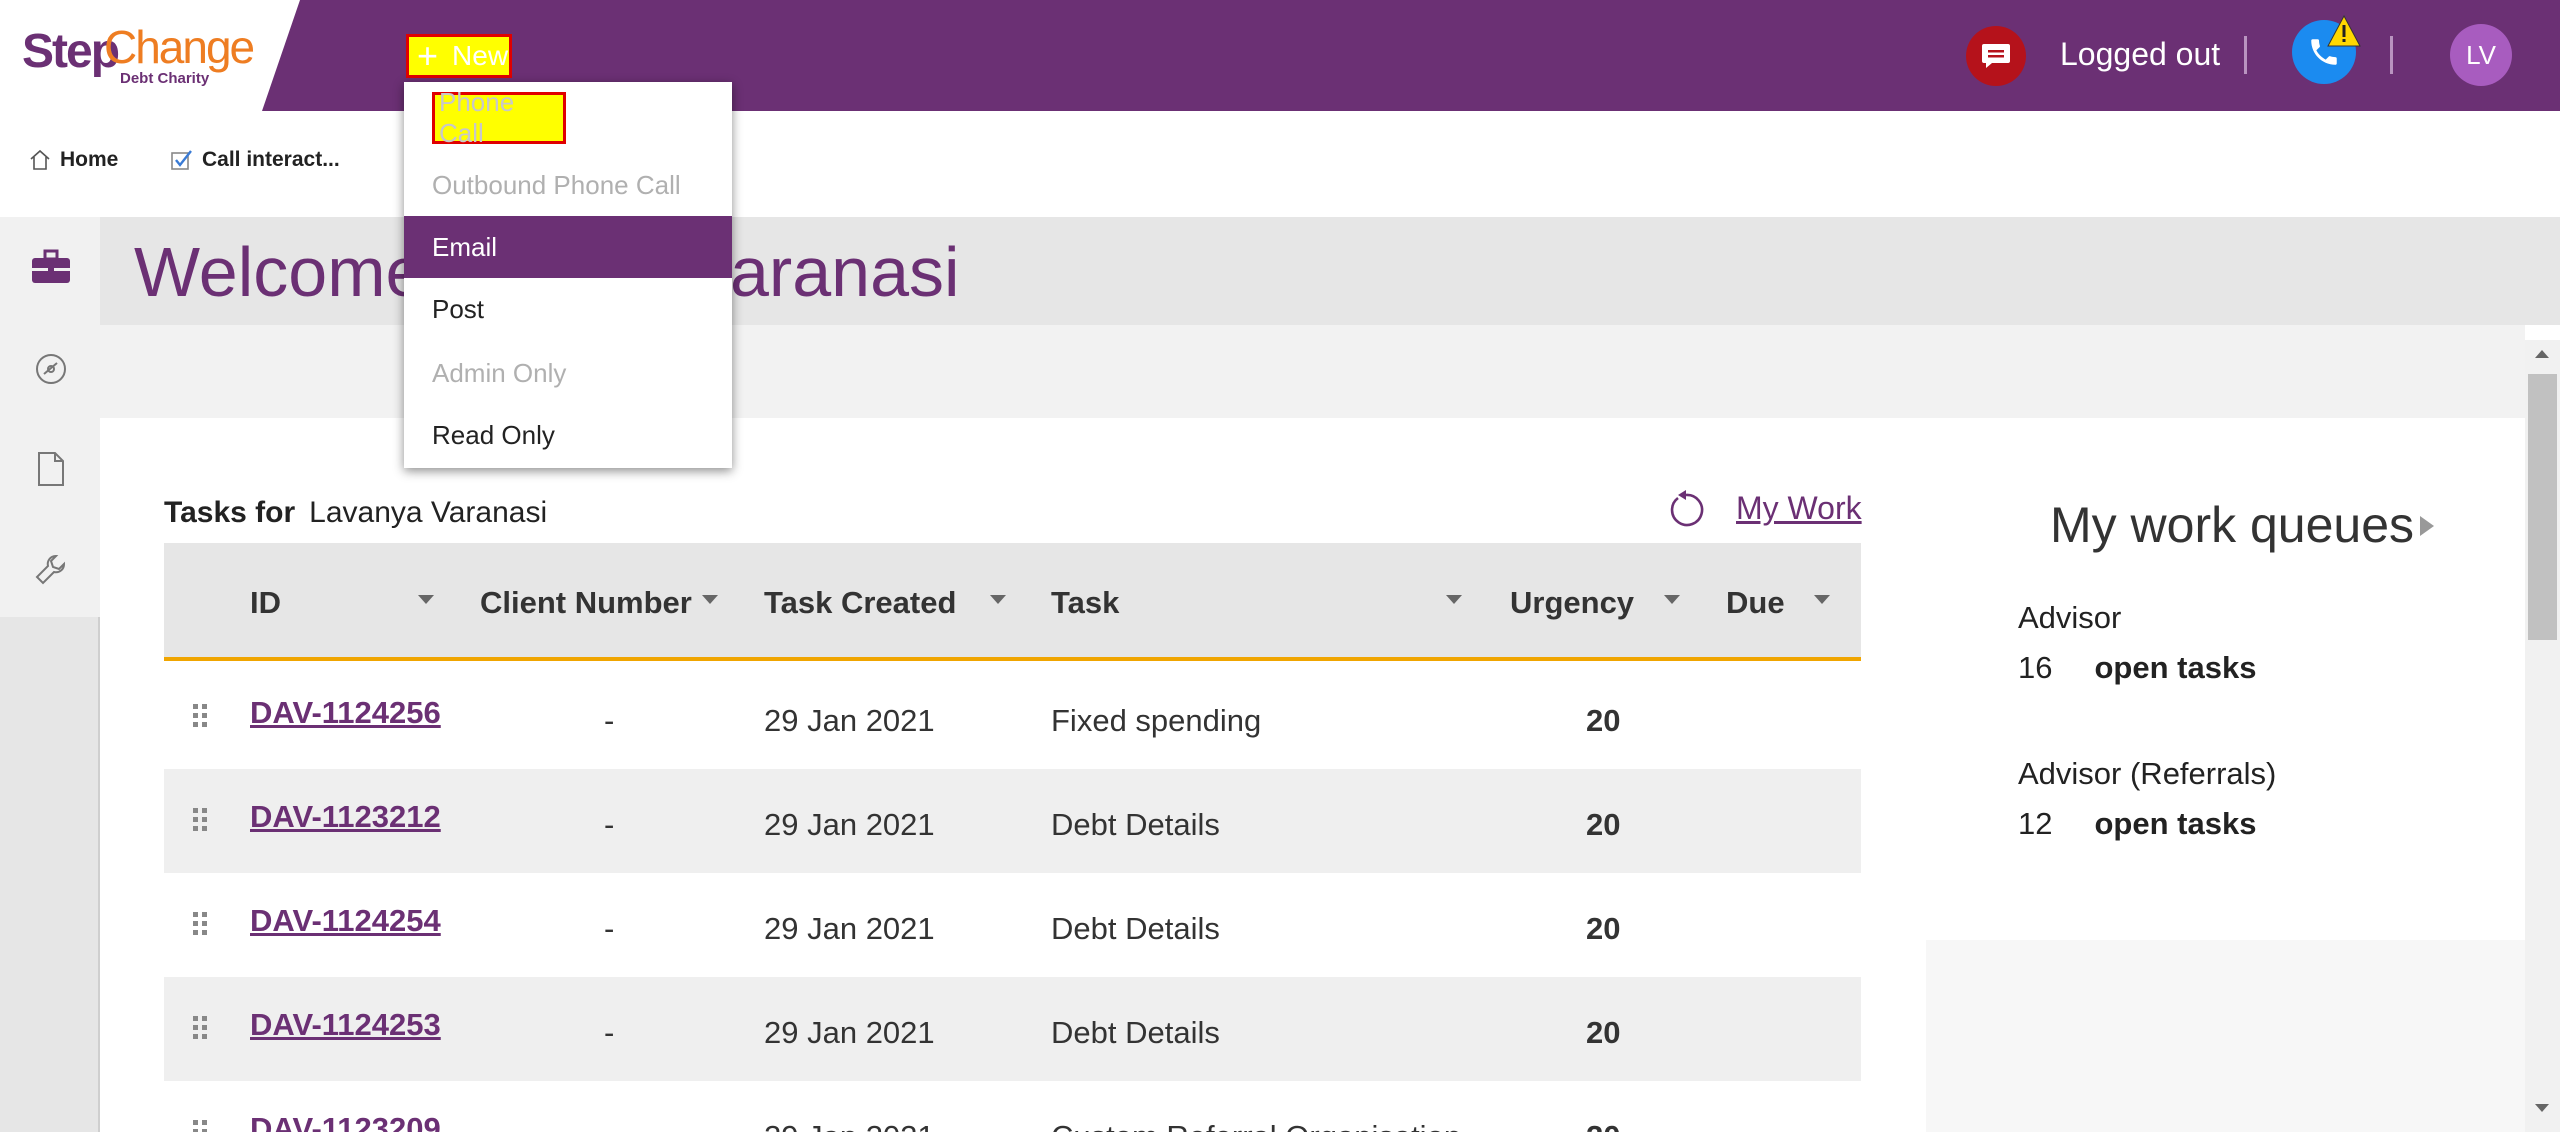  I want to click on menu-item-read-only: Read Only, so click(568, 435).